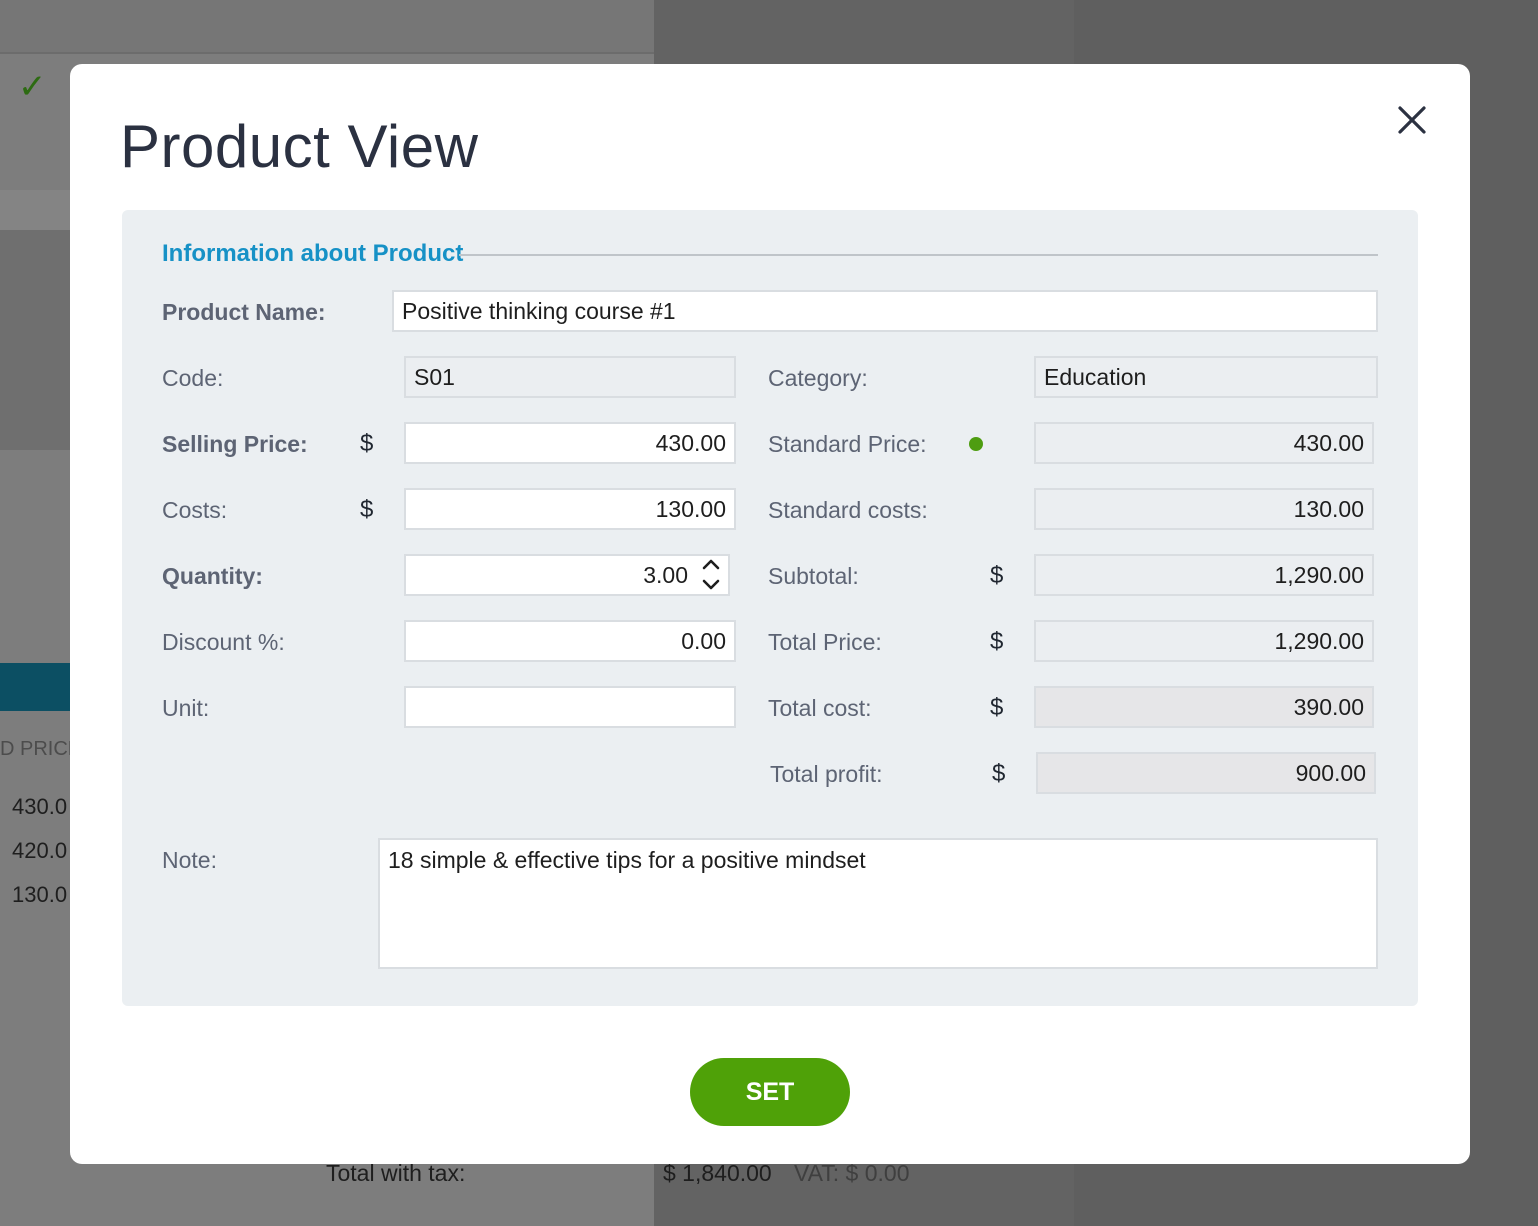  Describe the element at coordinates (40, 806) in the screenshot. I see `background-cell: 430.0` at that location.